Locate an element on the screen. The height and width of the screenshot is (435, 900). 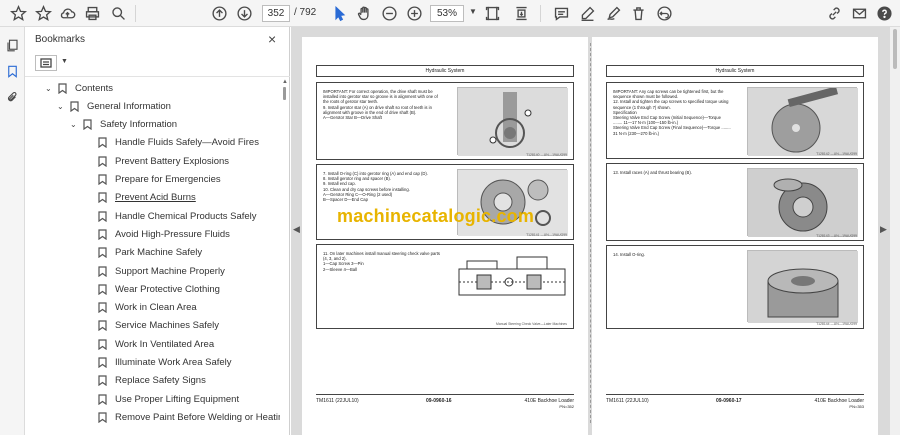
footer-section-number: 09-0960-16 is located at coordinates (439, 401).